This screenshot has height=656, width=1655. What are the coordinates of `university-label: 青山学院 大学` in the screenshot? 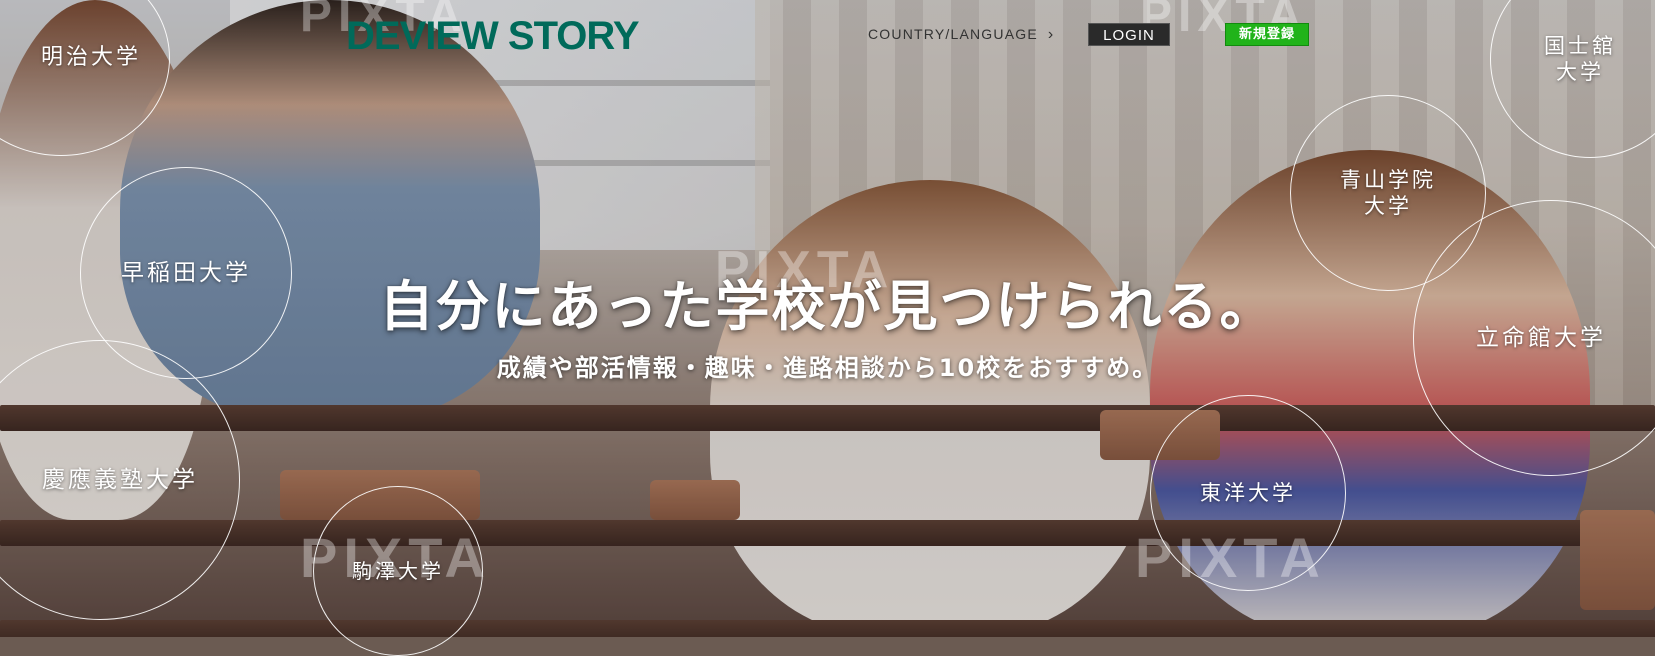 It's located at (1388, 192).